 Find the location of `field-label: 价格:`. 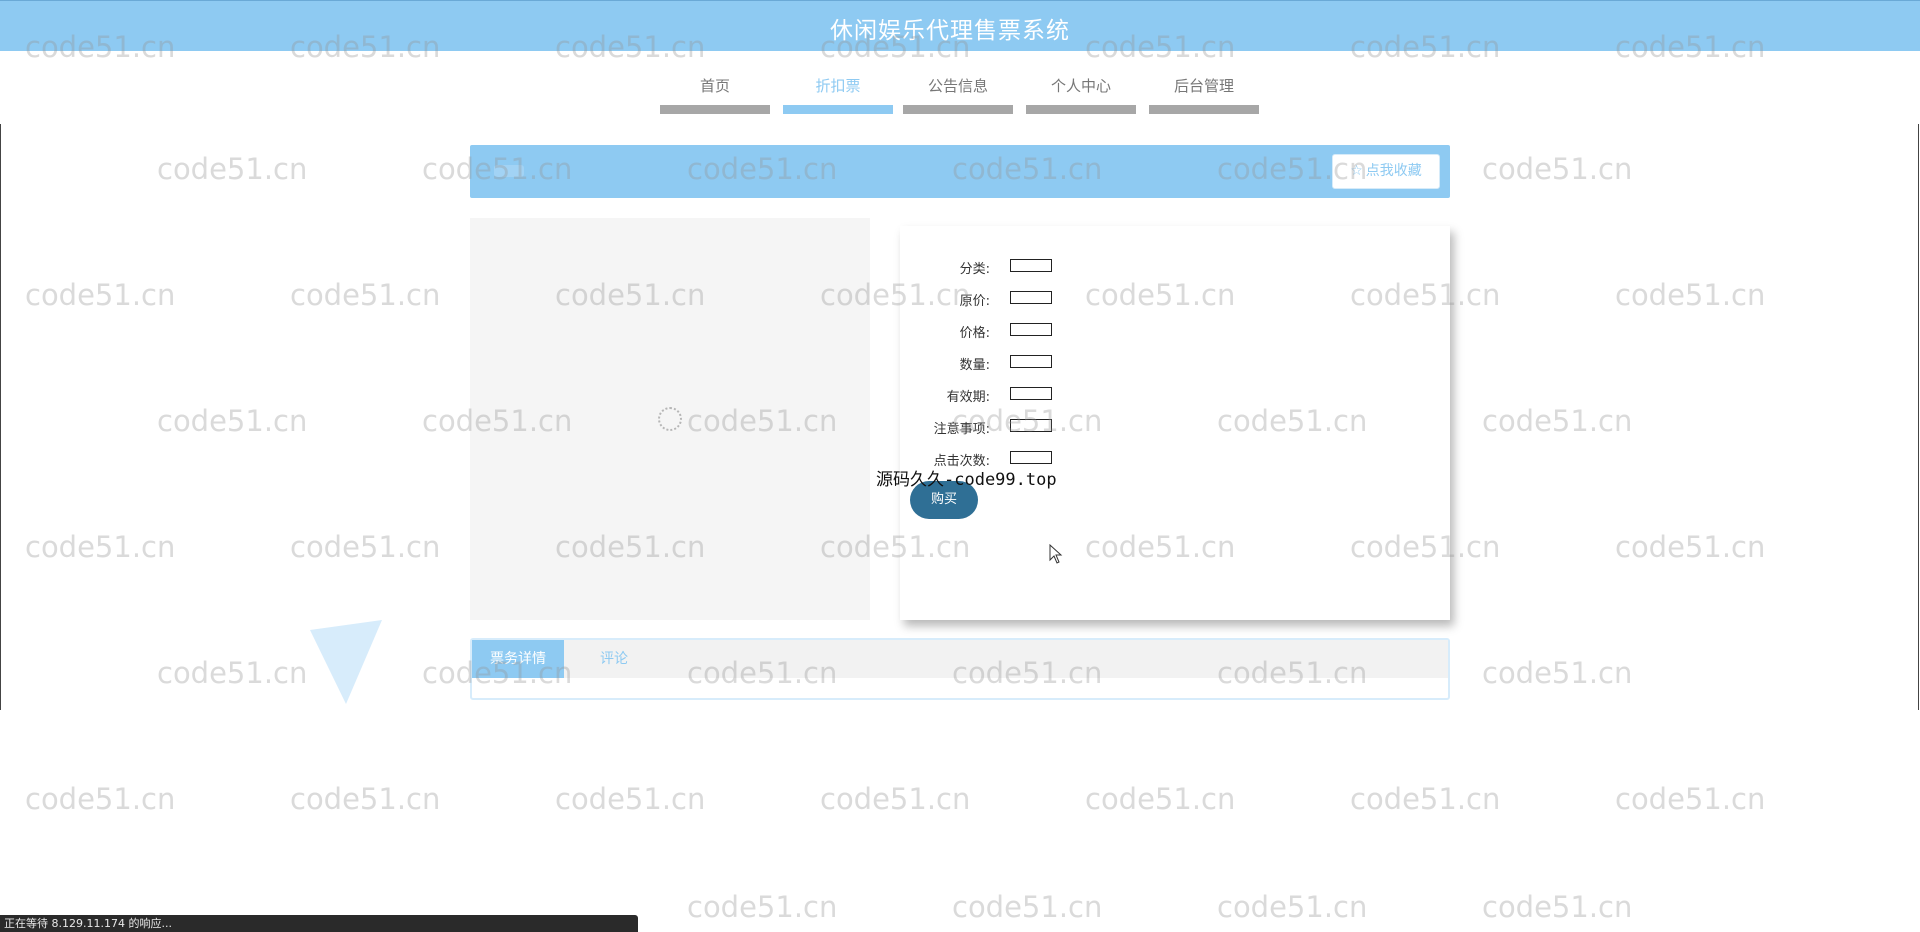

field-label: 价格: is located at coordinates (974, 333).